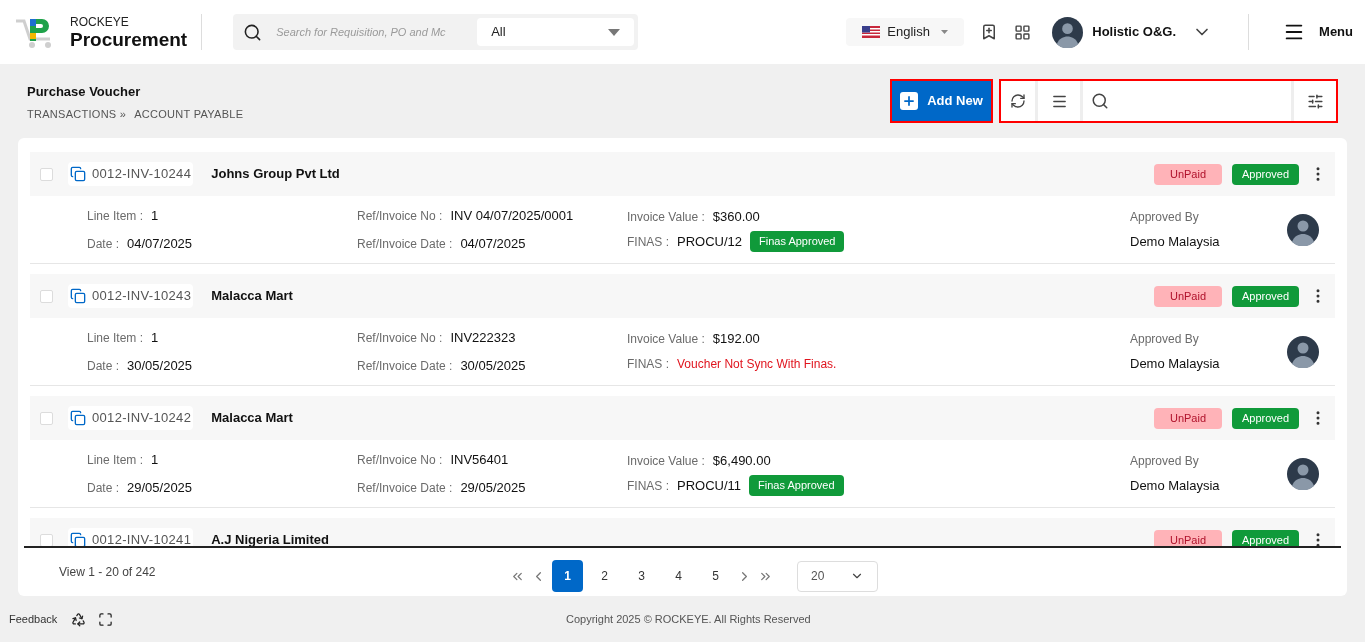 The width and height of the screenshot is (1365, 642). I want to click on user-name: Holistic O&G., so click(1134, 32).